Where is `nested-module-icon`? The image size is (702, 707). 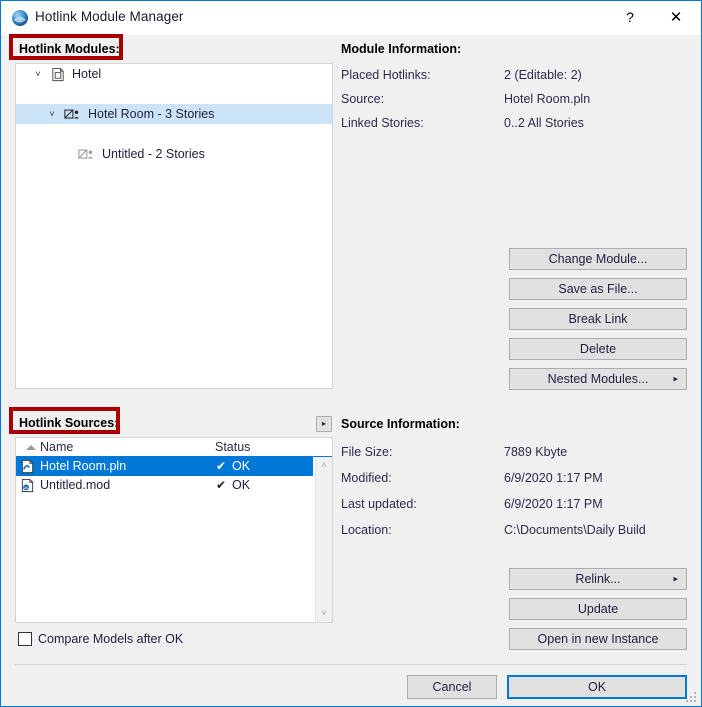
nested-module-icon is located at coordinates (86, 154).